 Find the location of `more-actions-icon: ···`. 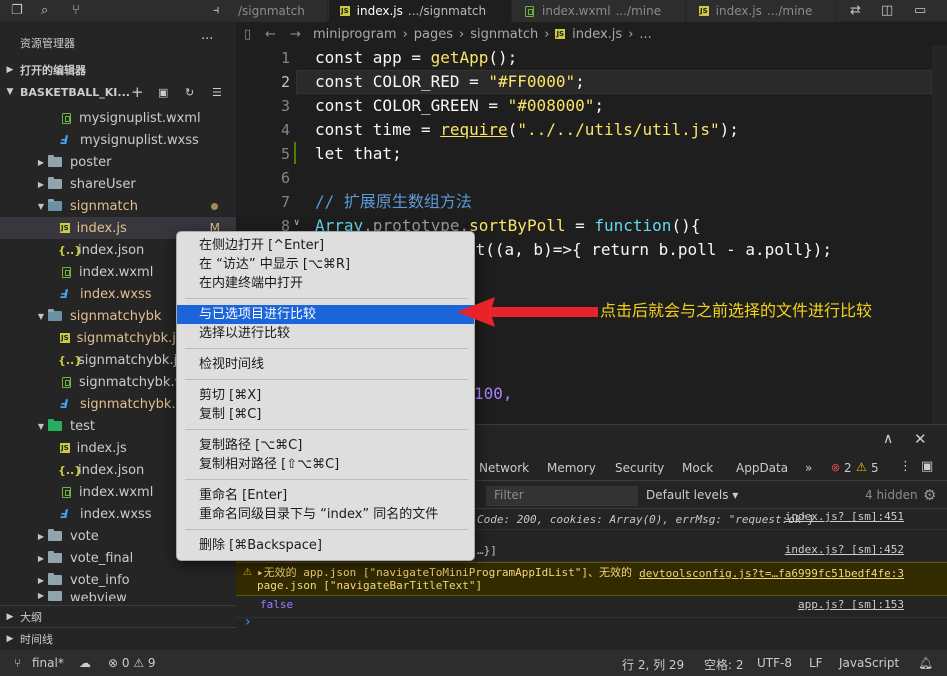

more-actions-icon: ··· is located at coordinates (207, 39).